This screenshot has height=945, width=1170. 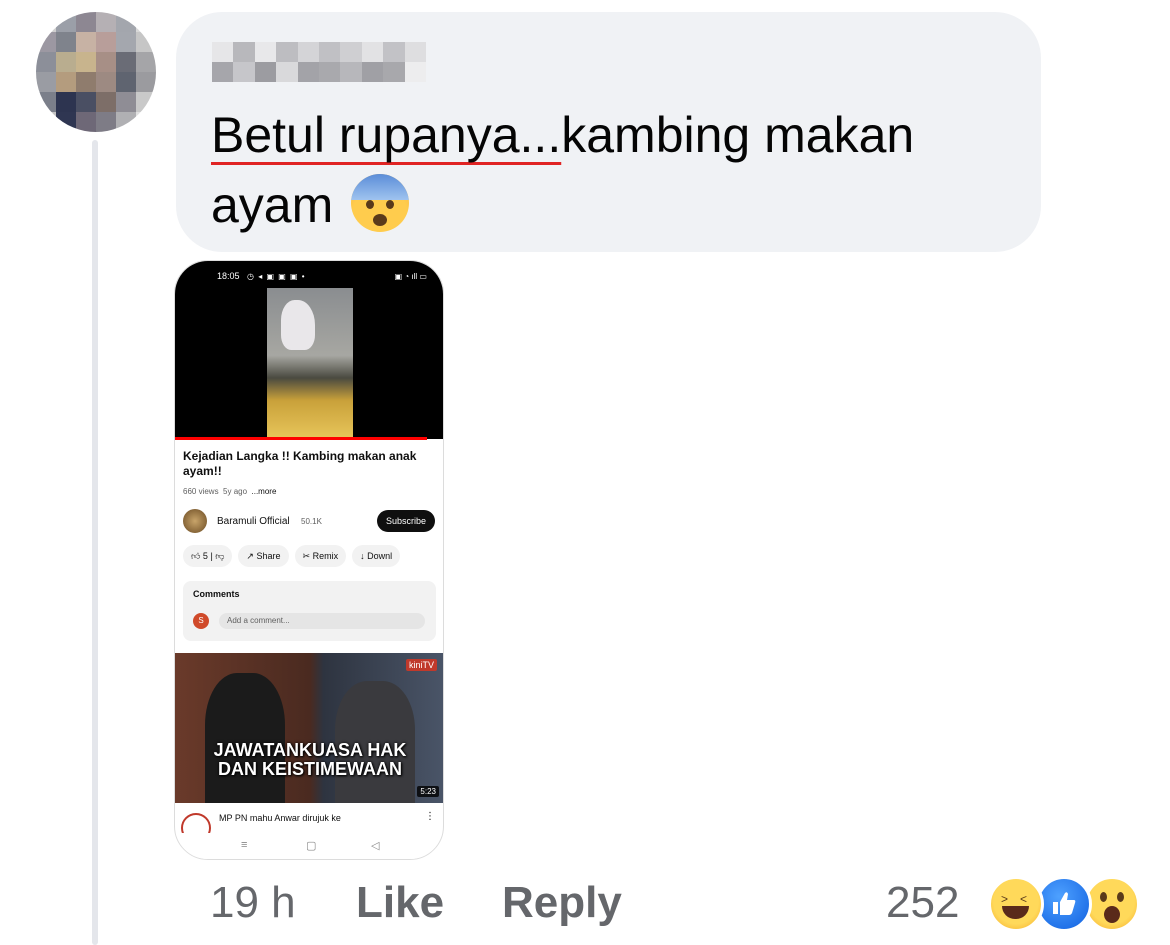 What do you see at coordinates (309, 278) in the screenshot?
I see `status-bar: 18:05 ◷ ◂ ▣ ▣ ▣ • ▣ ◔ ıll ▭` at bounding box center [309, 278].